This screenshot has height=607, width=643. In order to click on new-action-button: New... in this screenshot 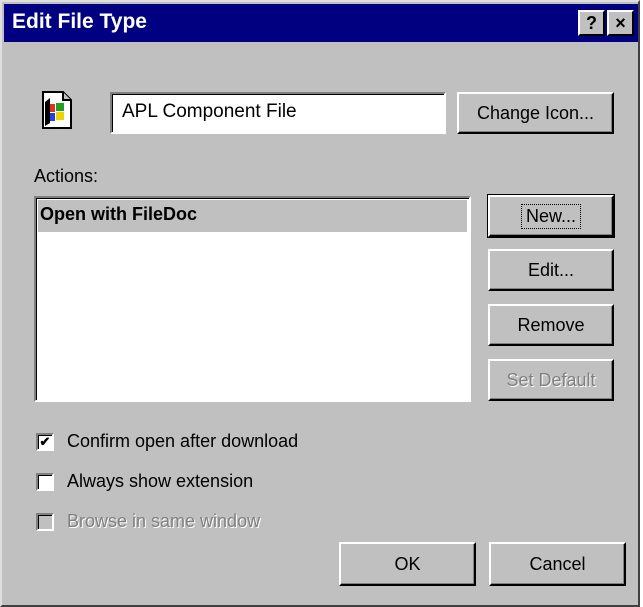, I will do `click(551, 216)`.